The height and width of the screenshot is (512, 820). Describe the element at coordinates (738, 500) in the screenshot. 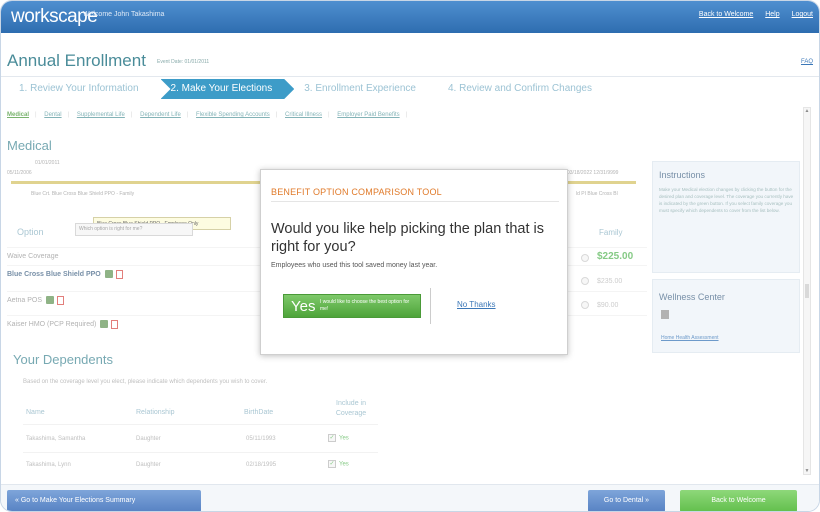

I see `back-to-welcome-button: Back to Welcome` at that location.